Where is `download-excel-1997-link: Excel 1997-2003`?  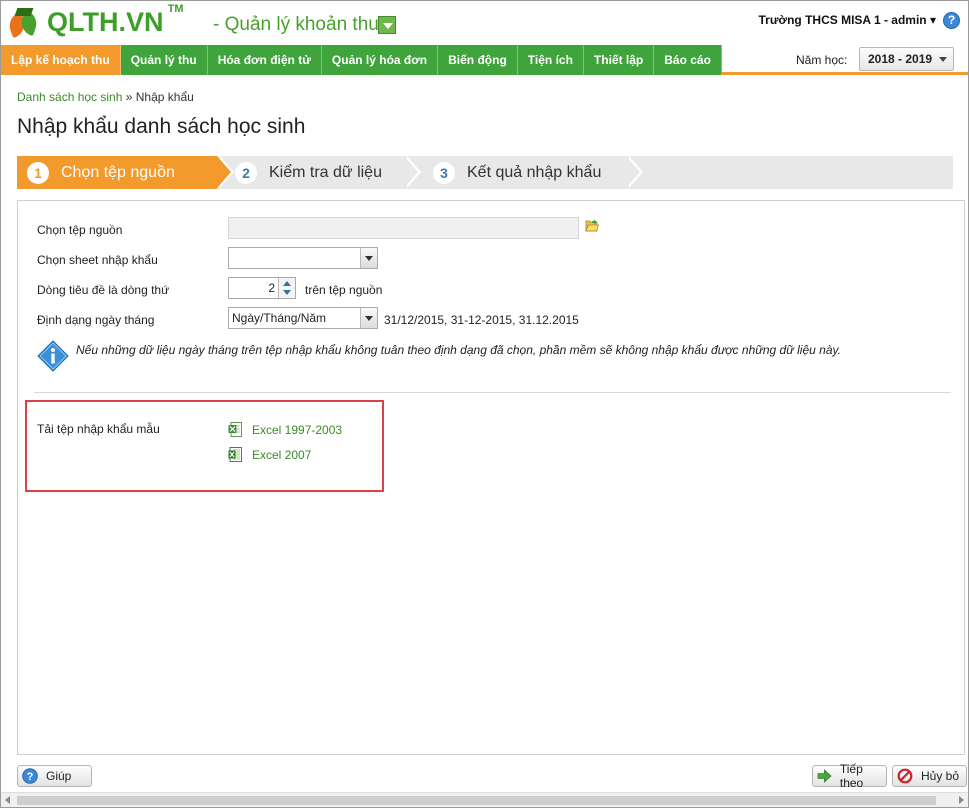
download-excel-1997-link: Excel 1997-2003 is located at coordinates (285, 429).